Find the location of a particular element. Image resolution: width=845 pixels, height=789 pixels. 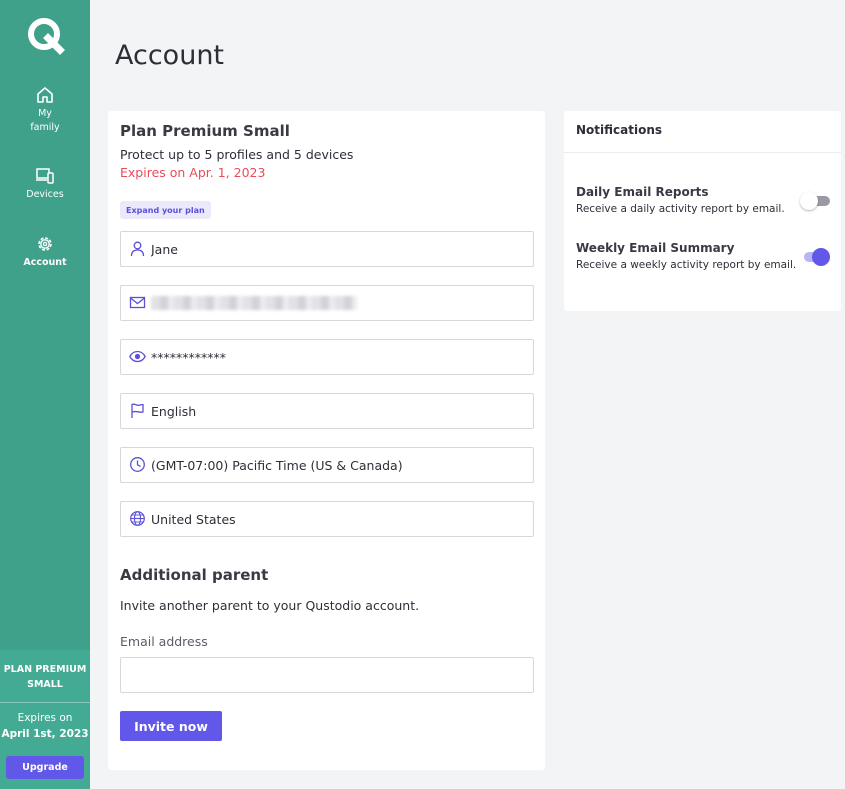

email-field is located at coordinates (327, 303).